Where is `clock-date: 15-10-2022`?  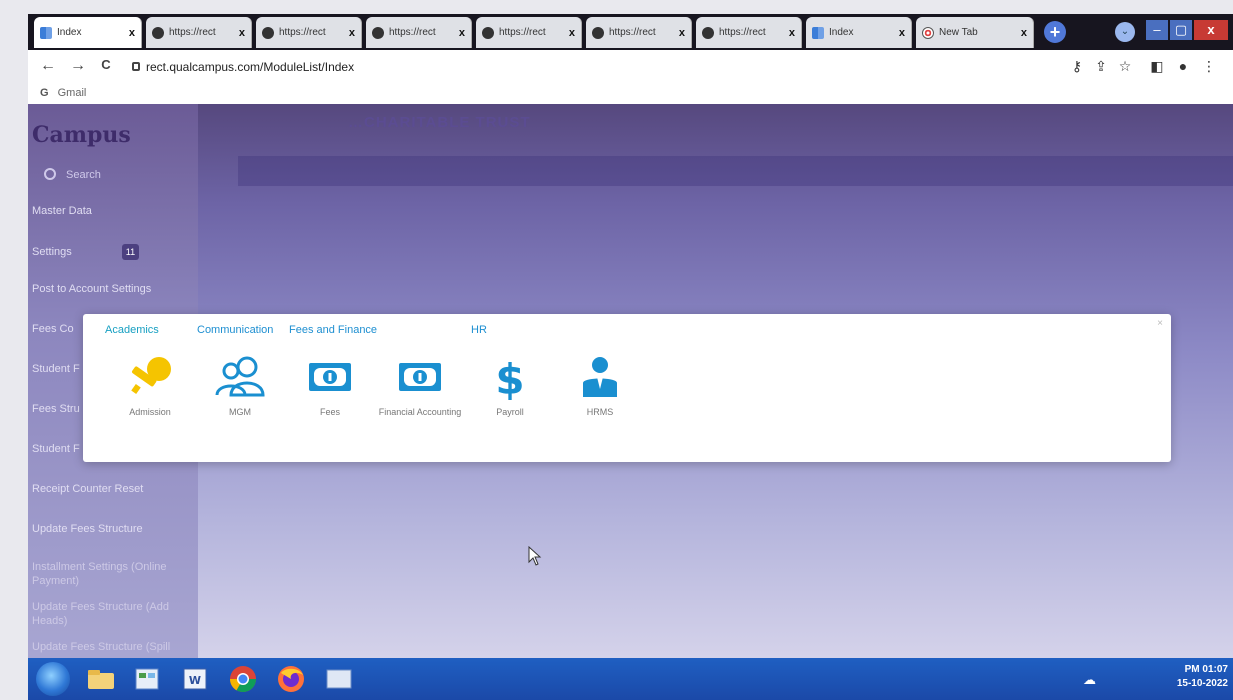 clock-date: 15-10-2022 is located at coordinates (1202, 683).